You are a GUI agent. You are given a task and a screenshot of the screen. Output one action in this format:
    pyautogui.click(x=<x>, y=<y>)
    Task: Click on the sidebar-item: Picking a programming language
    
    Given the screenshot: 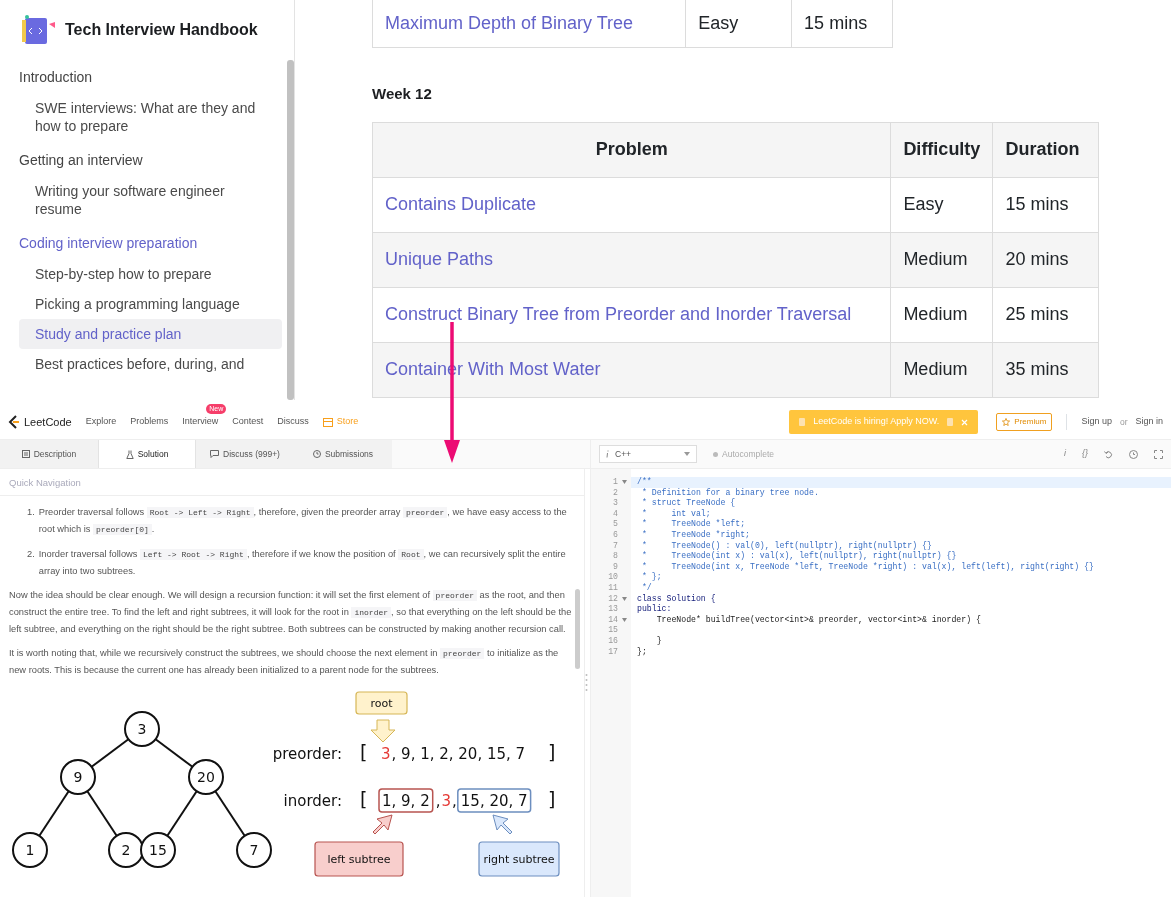 What is the action you would take?
    pyautogui.click(x=150, y=304)
    